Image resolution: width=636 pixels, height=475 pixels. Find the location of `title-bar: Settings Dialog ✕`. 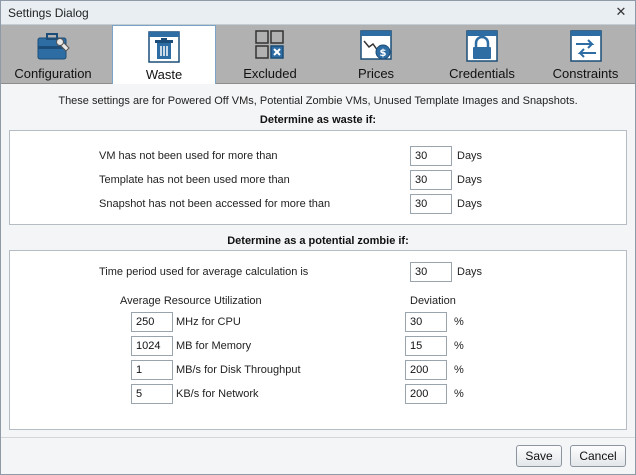

title-bar: Settings Dialog ✕ is located at coordinates (318, 13).